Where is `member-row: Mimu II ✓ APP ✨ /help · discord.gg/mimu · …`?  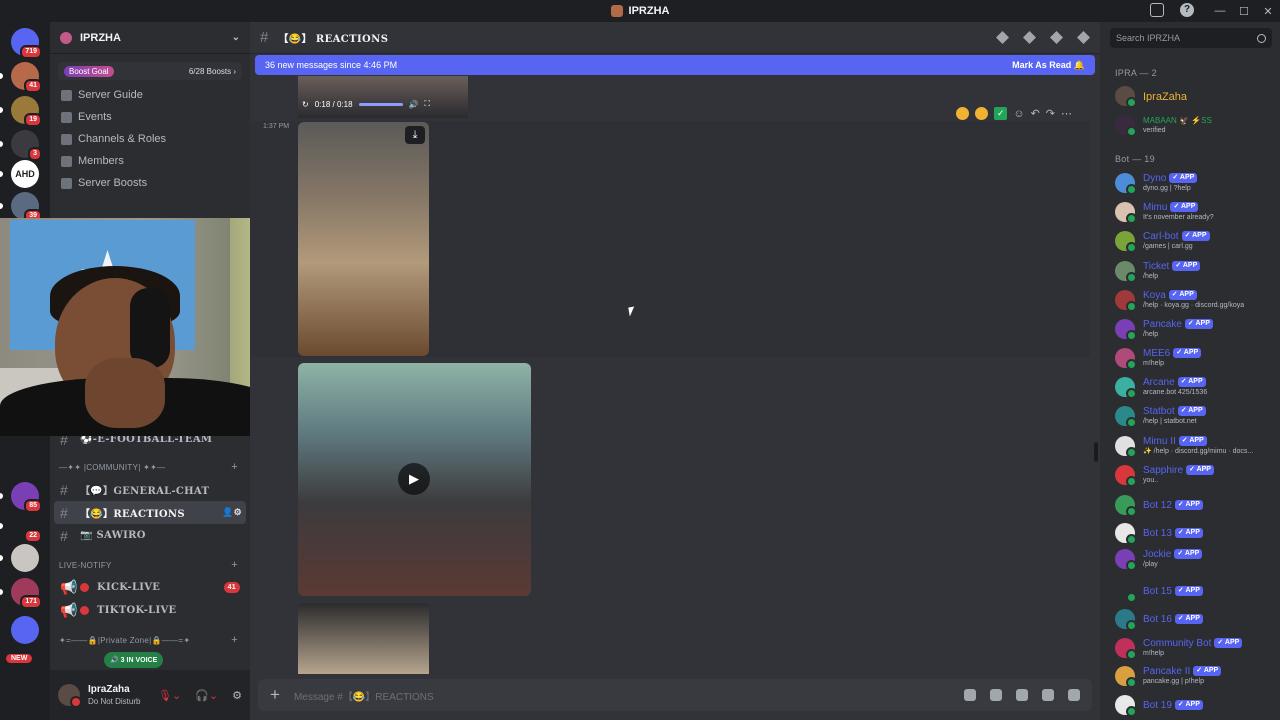
member-row: Mimu II ✓ APP ✨ /help · discord.gg/mimu · … is located at coordinates (1195, 446).